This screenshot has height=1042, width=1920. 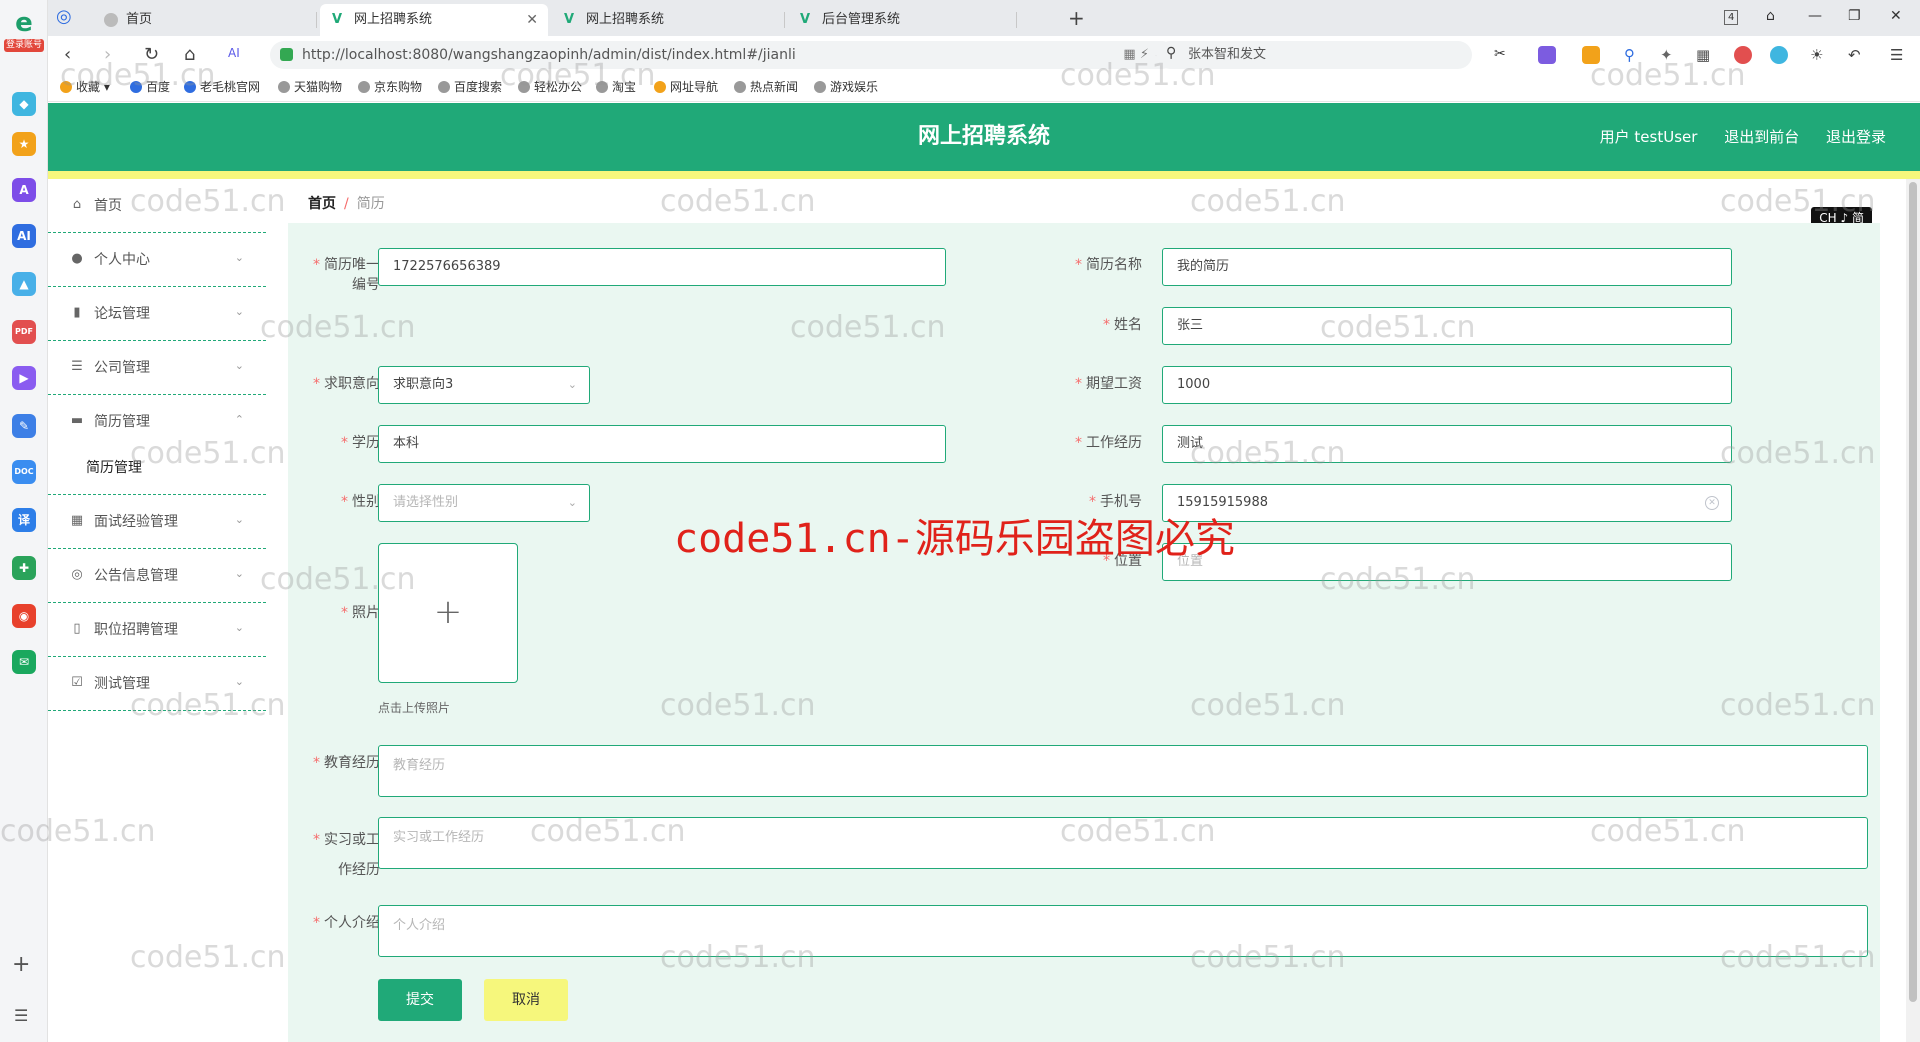 What do you see at coordinates (1779, 55) in the screenshot?
I see `sync-icon` at bounding box center [1779, 55].